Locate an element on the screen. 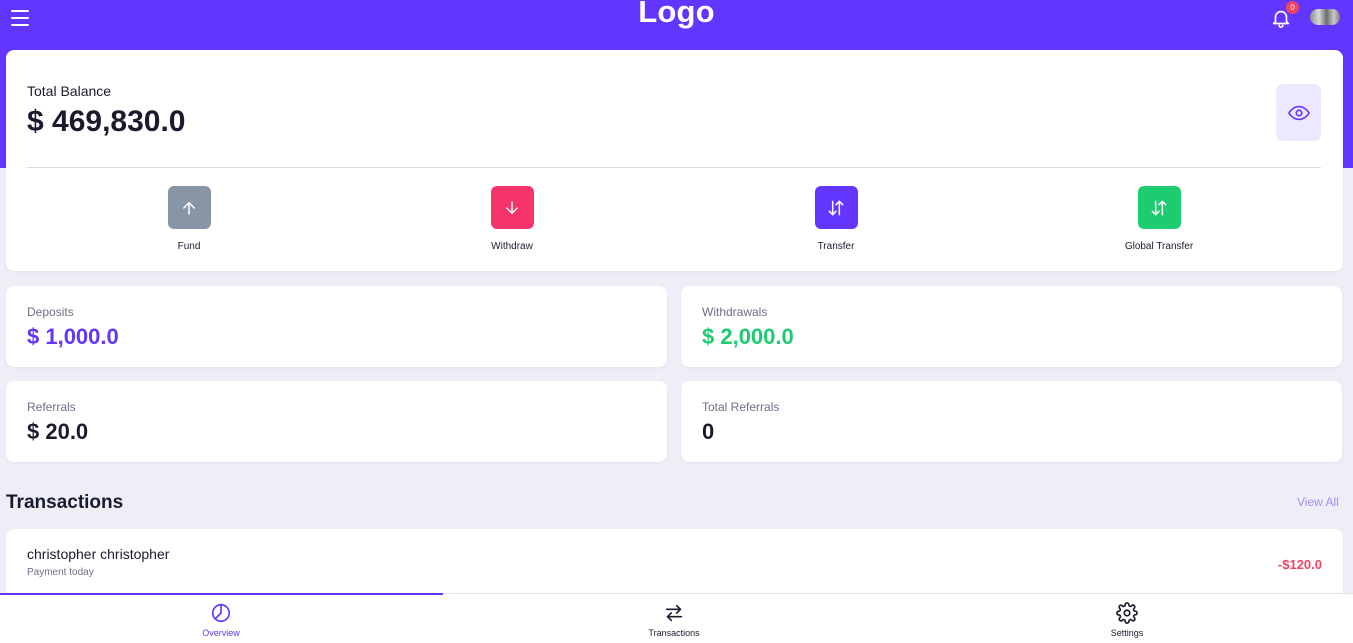 This screenshot has height=643, width=1353. withdraw-button: Withdraw is located at coordinates (512, 219).